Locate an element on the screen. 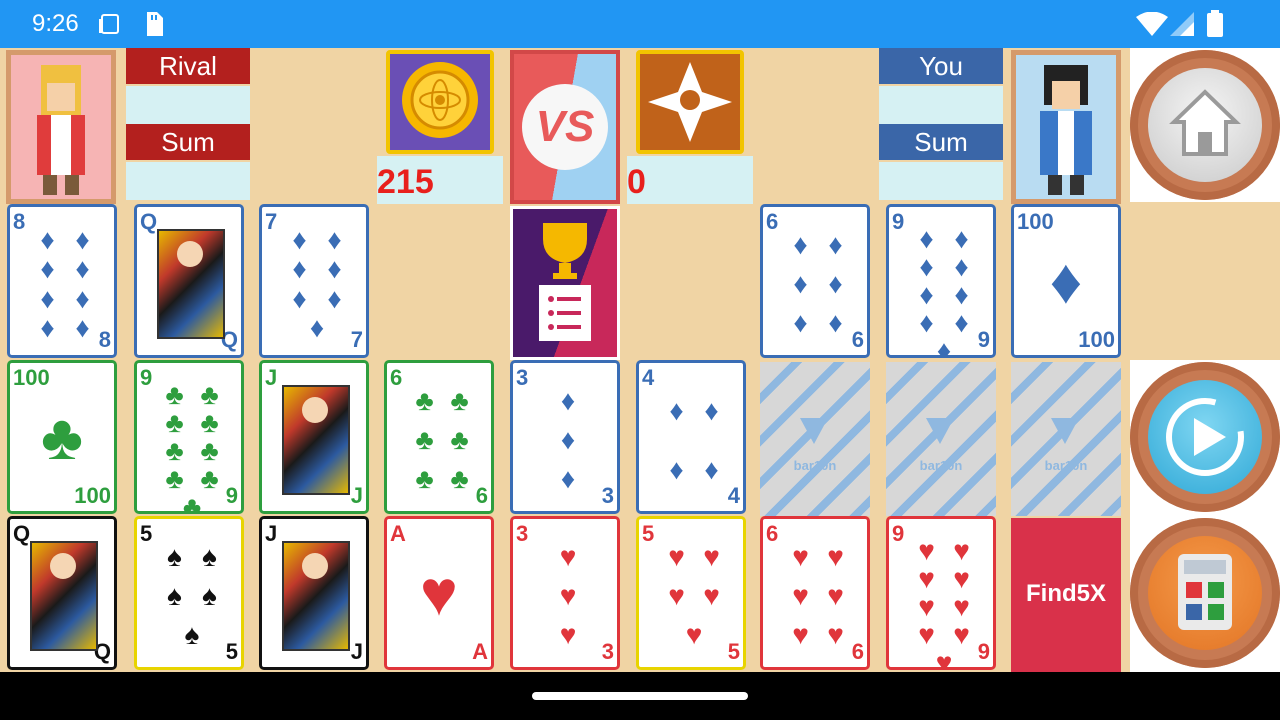  playing-card: A A ♥ is located at coordinates (439, 593).